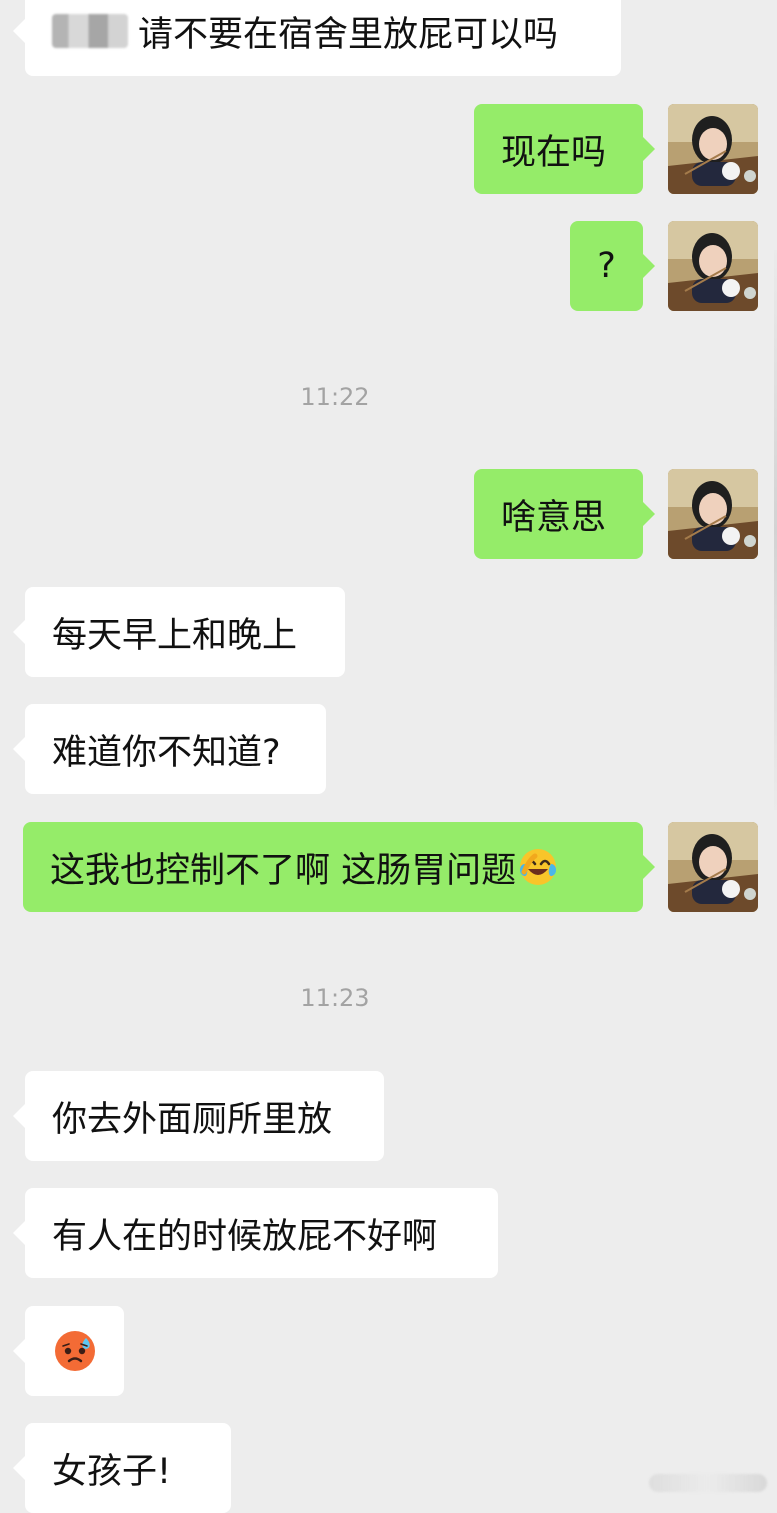  What do you see at coordinates (335, 998) in the screenshot?
I see `timestamp-label: 11:23` at bounding box center [335, 998].